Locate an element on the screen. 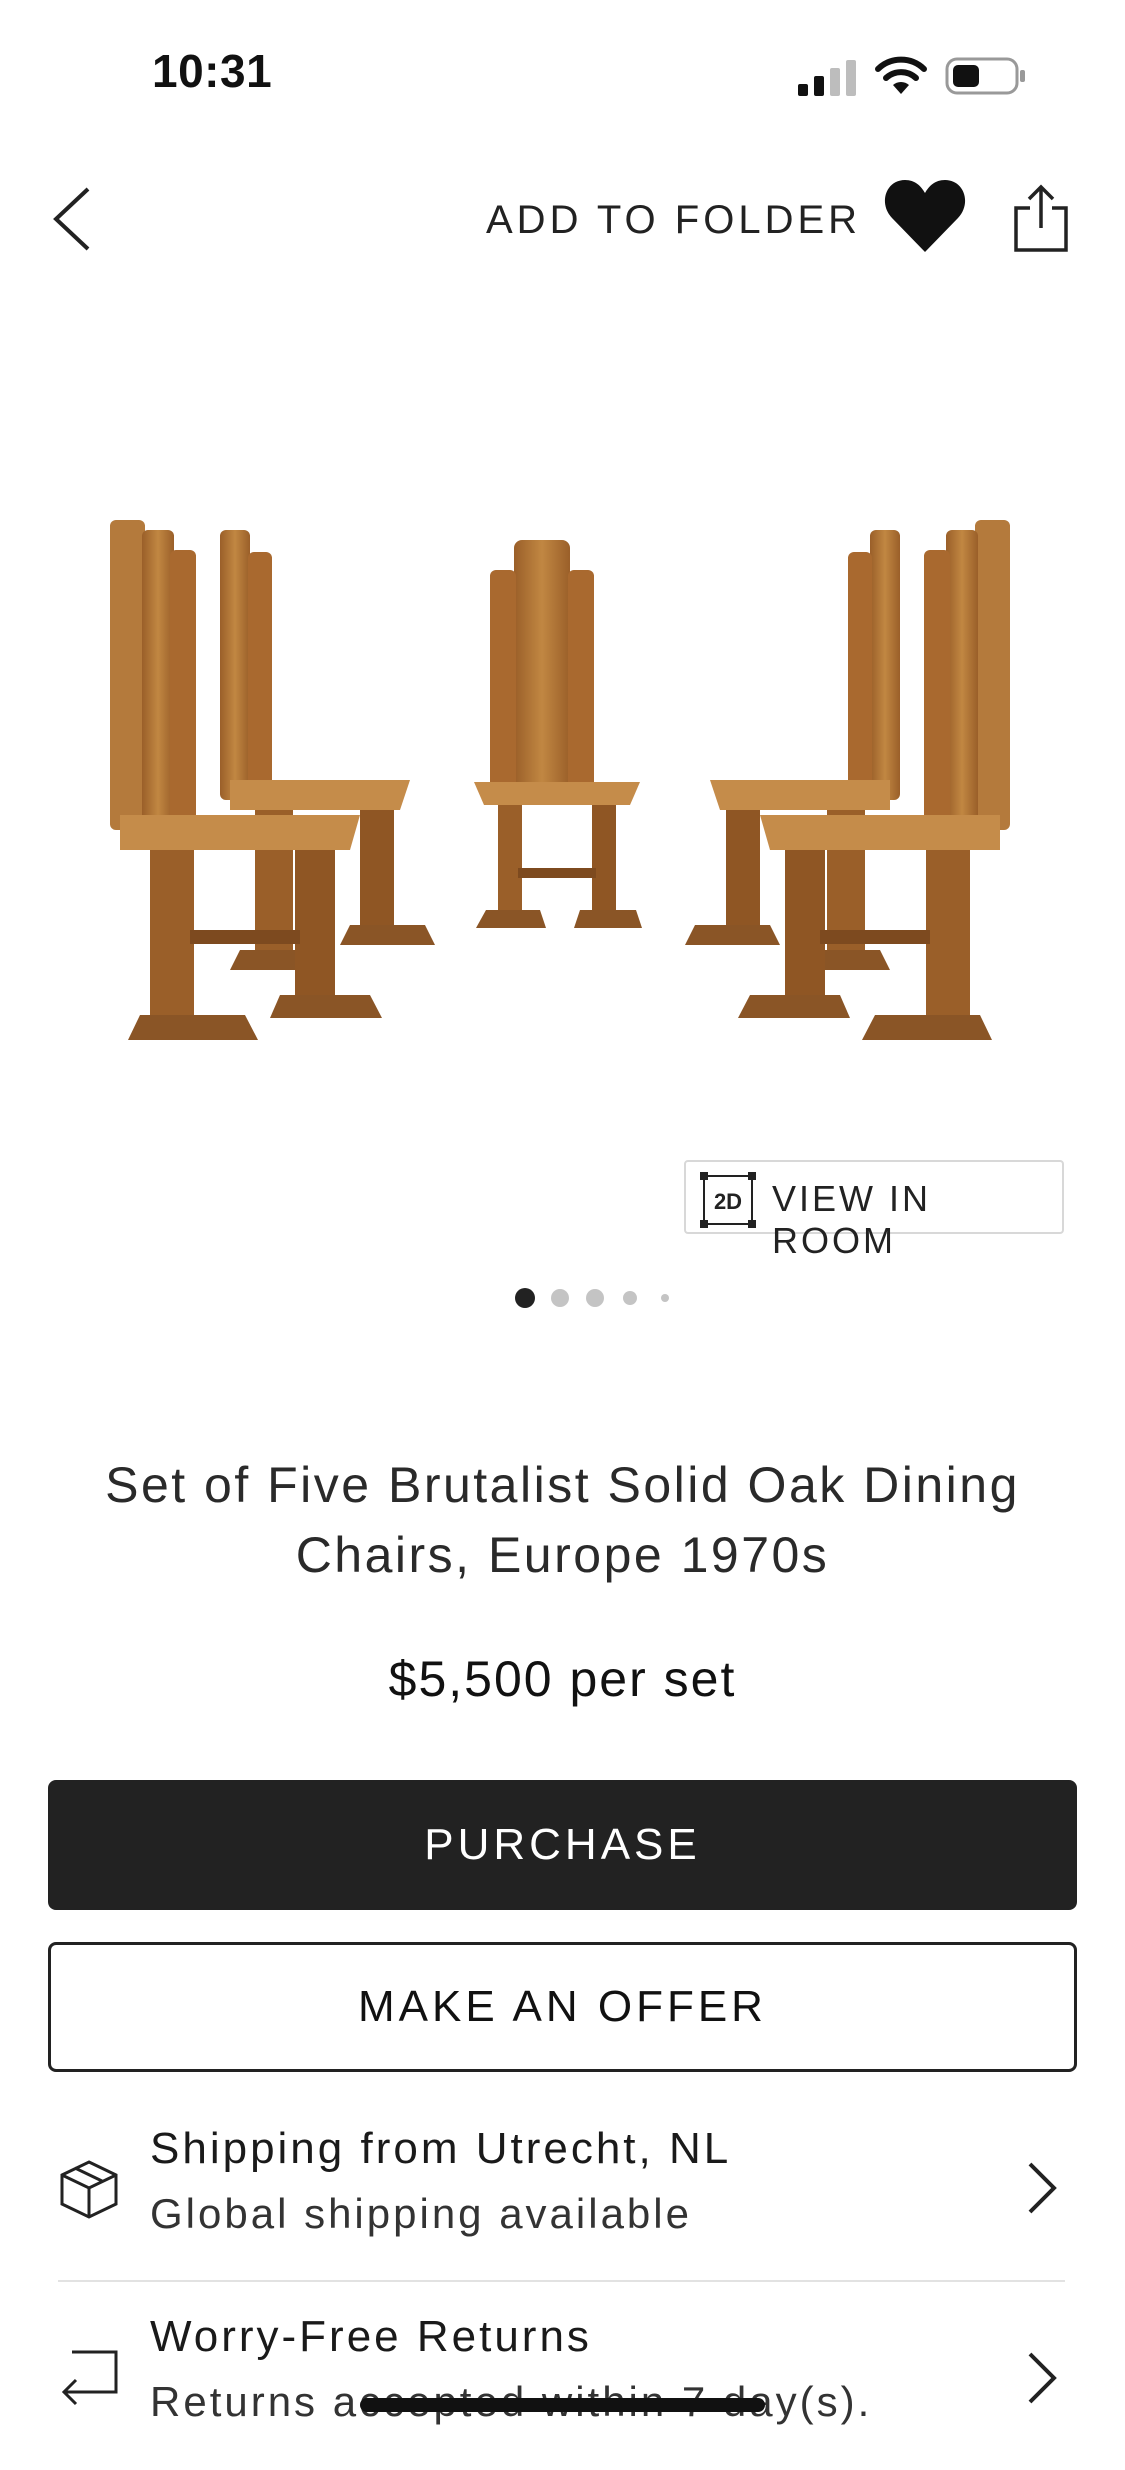  divider is located at coordinates (561, 2281).